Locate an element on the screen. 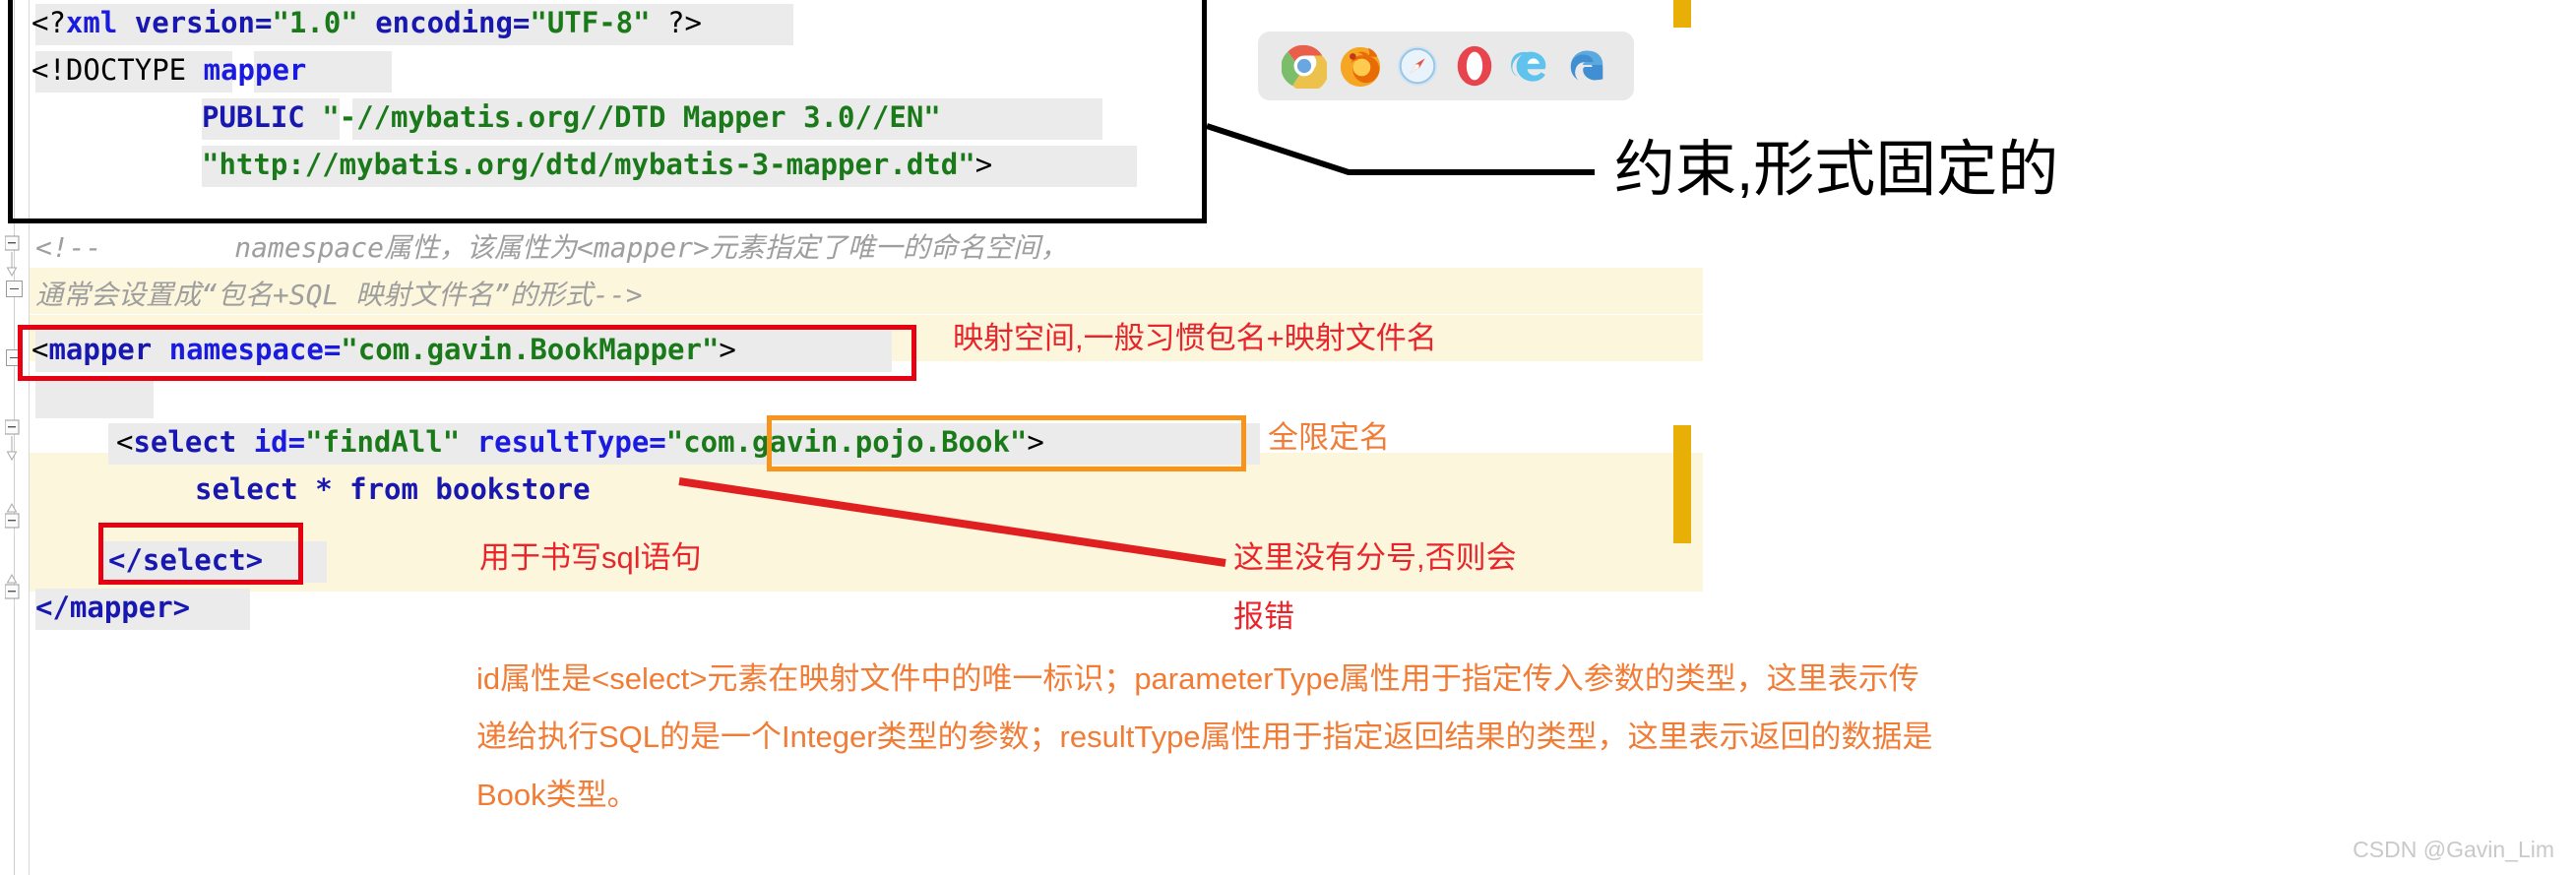 This screenshot has height=875, width=2576. annotation-constraint: 约束,形式固定的 is located at coordinates (1836, 170).